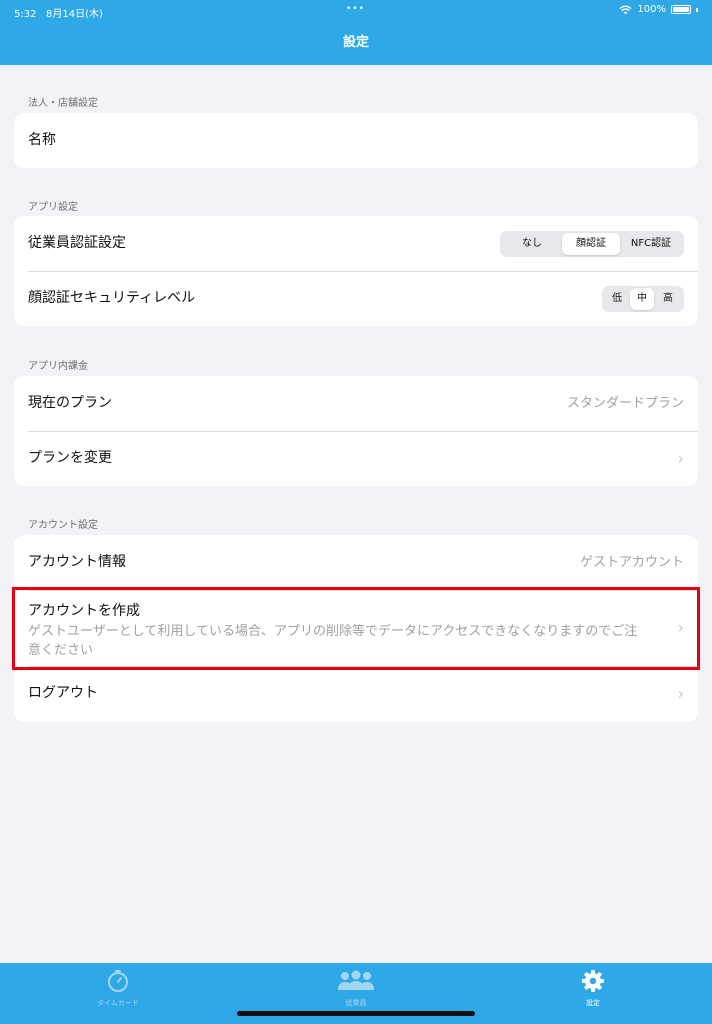  Describe the element at coordinates (77, 562) in the screenshot. I see `account-info-label: アカウント情報` at that location.